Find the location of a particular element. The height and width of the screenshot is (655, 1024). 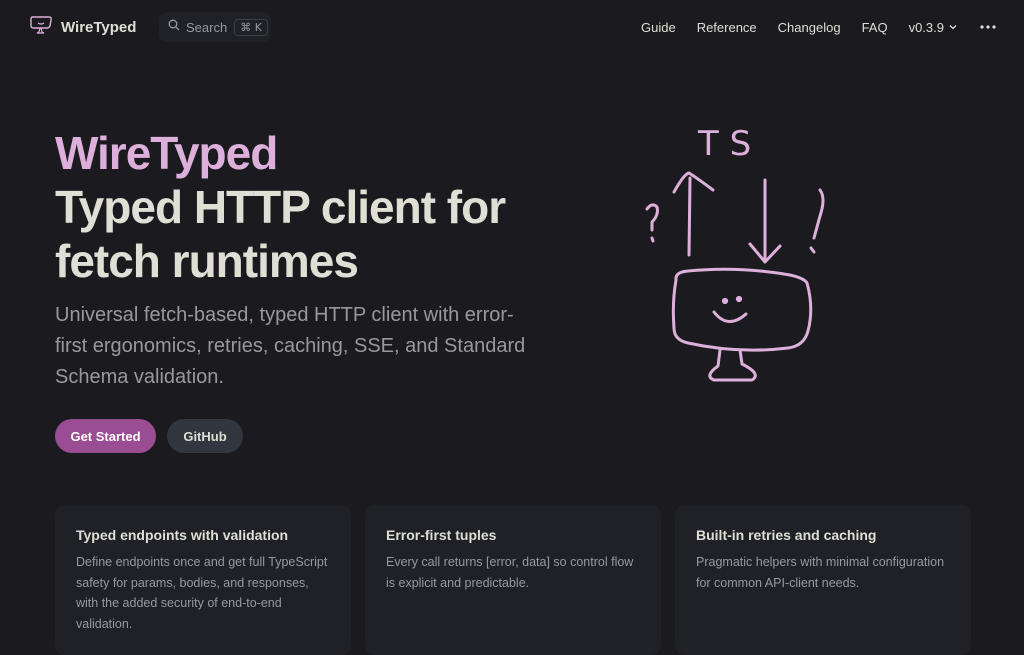

hero-illustration: T S is located at coordinates (733, 253).